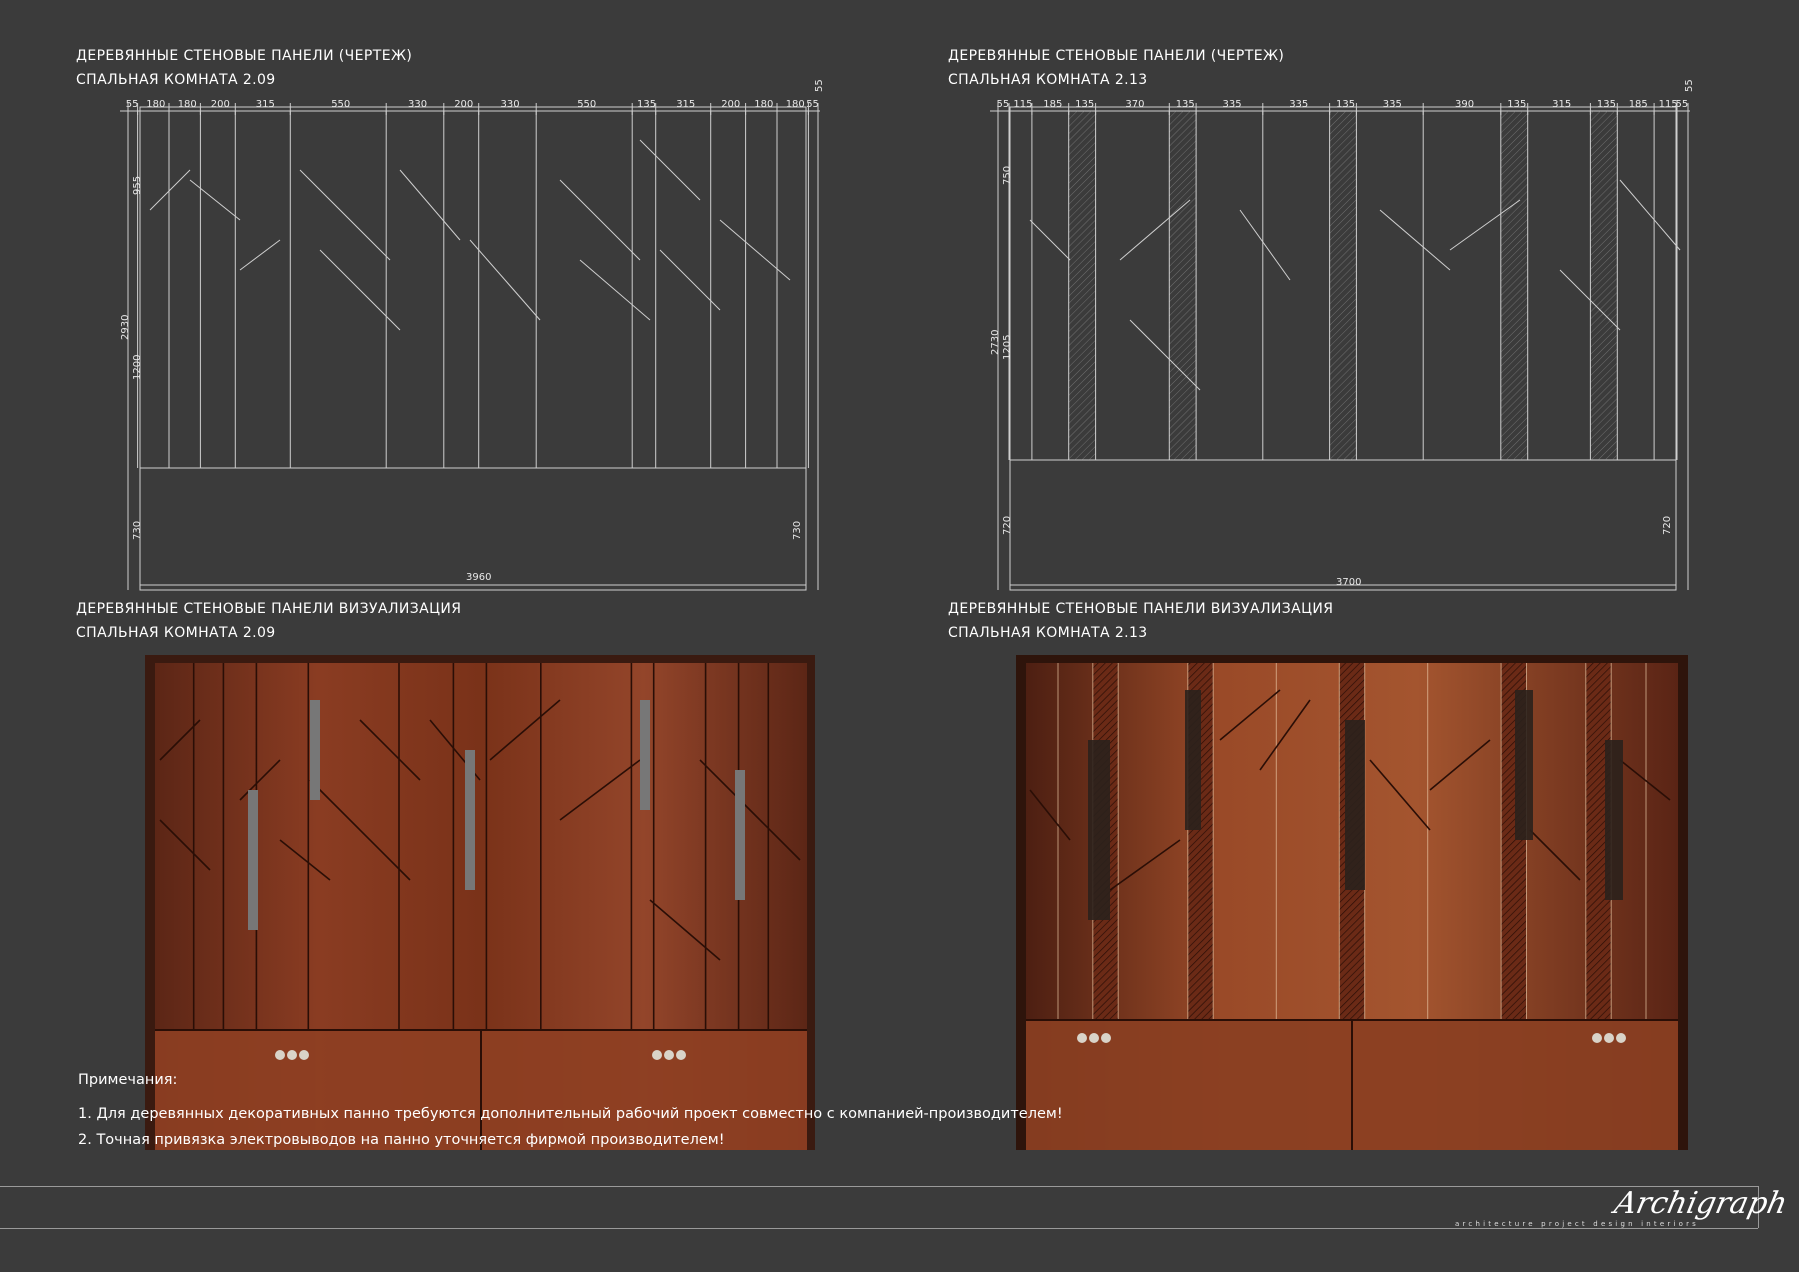  What do you see at coordinates (1561, 104) in the screenshot?
I see `drawing-right-dim-label: 315` at bounding box center [1561, 104].